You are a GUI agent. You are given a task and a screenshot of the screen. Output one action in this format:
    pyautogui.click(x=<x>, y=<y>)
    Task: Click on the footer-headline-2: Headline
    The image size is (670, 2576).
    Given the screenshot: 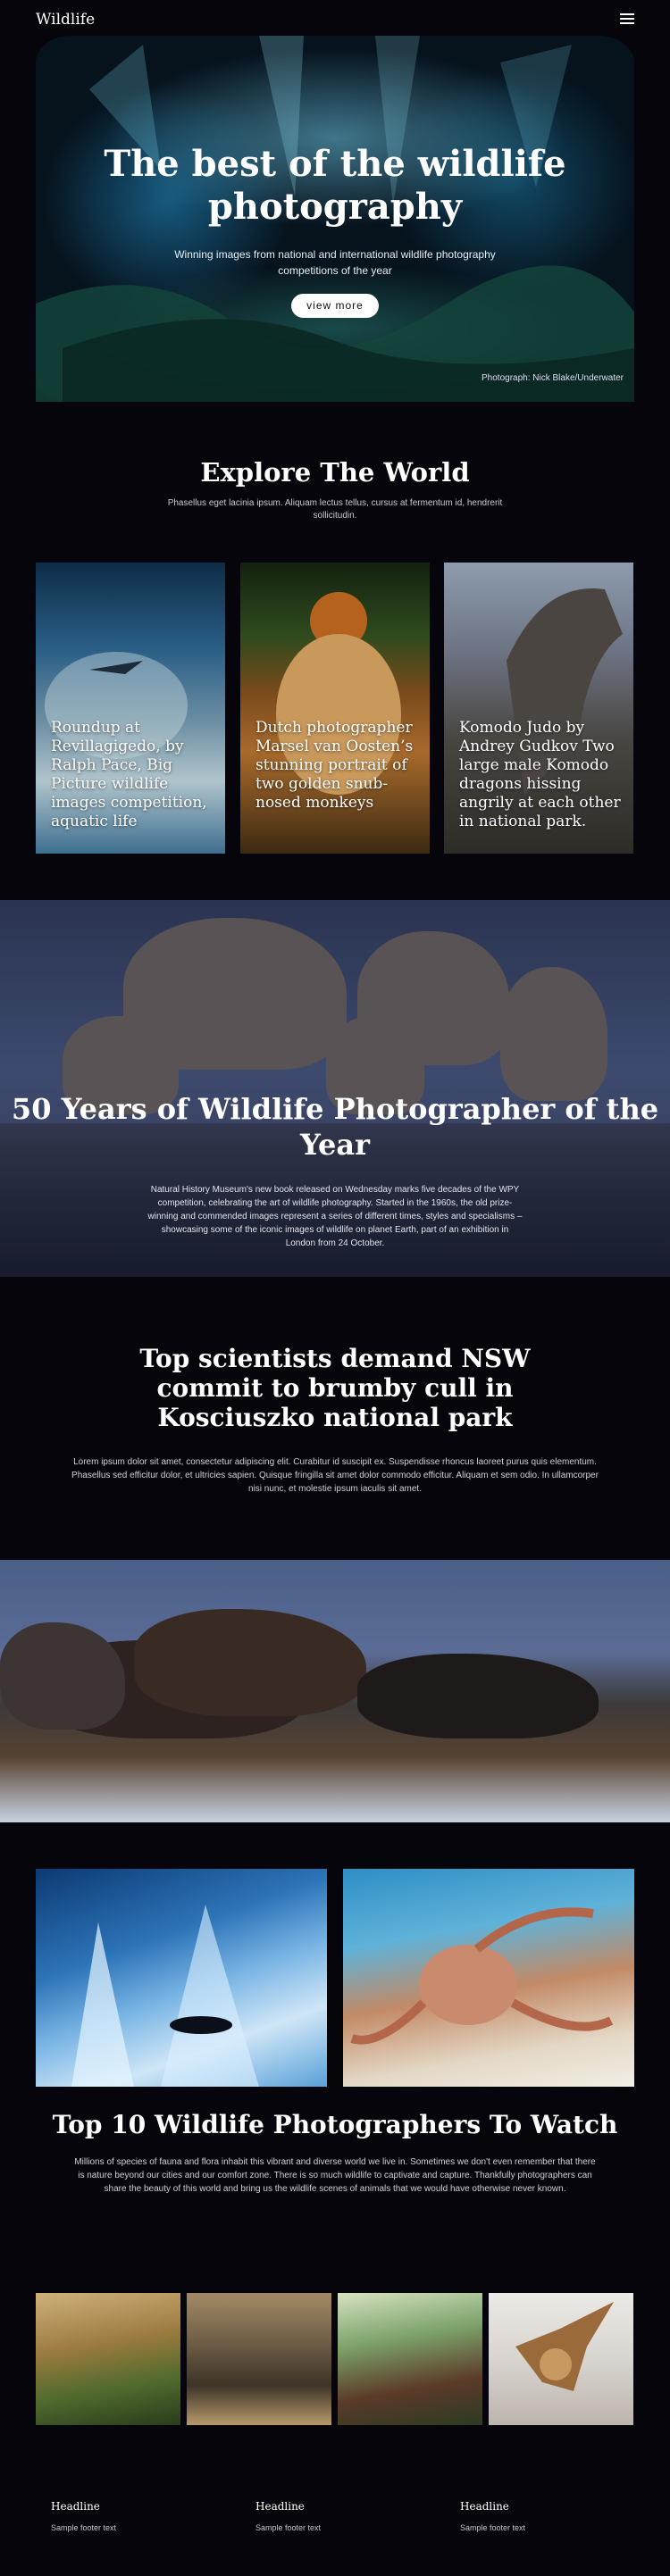 What is the action you would take?
    pyautogui.click(x=280, y=2506)
    